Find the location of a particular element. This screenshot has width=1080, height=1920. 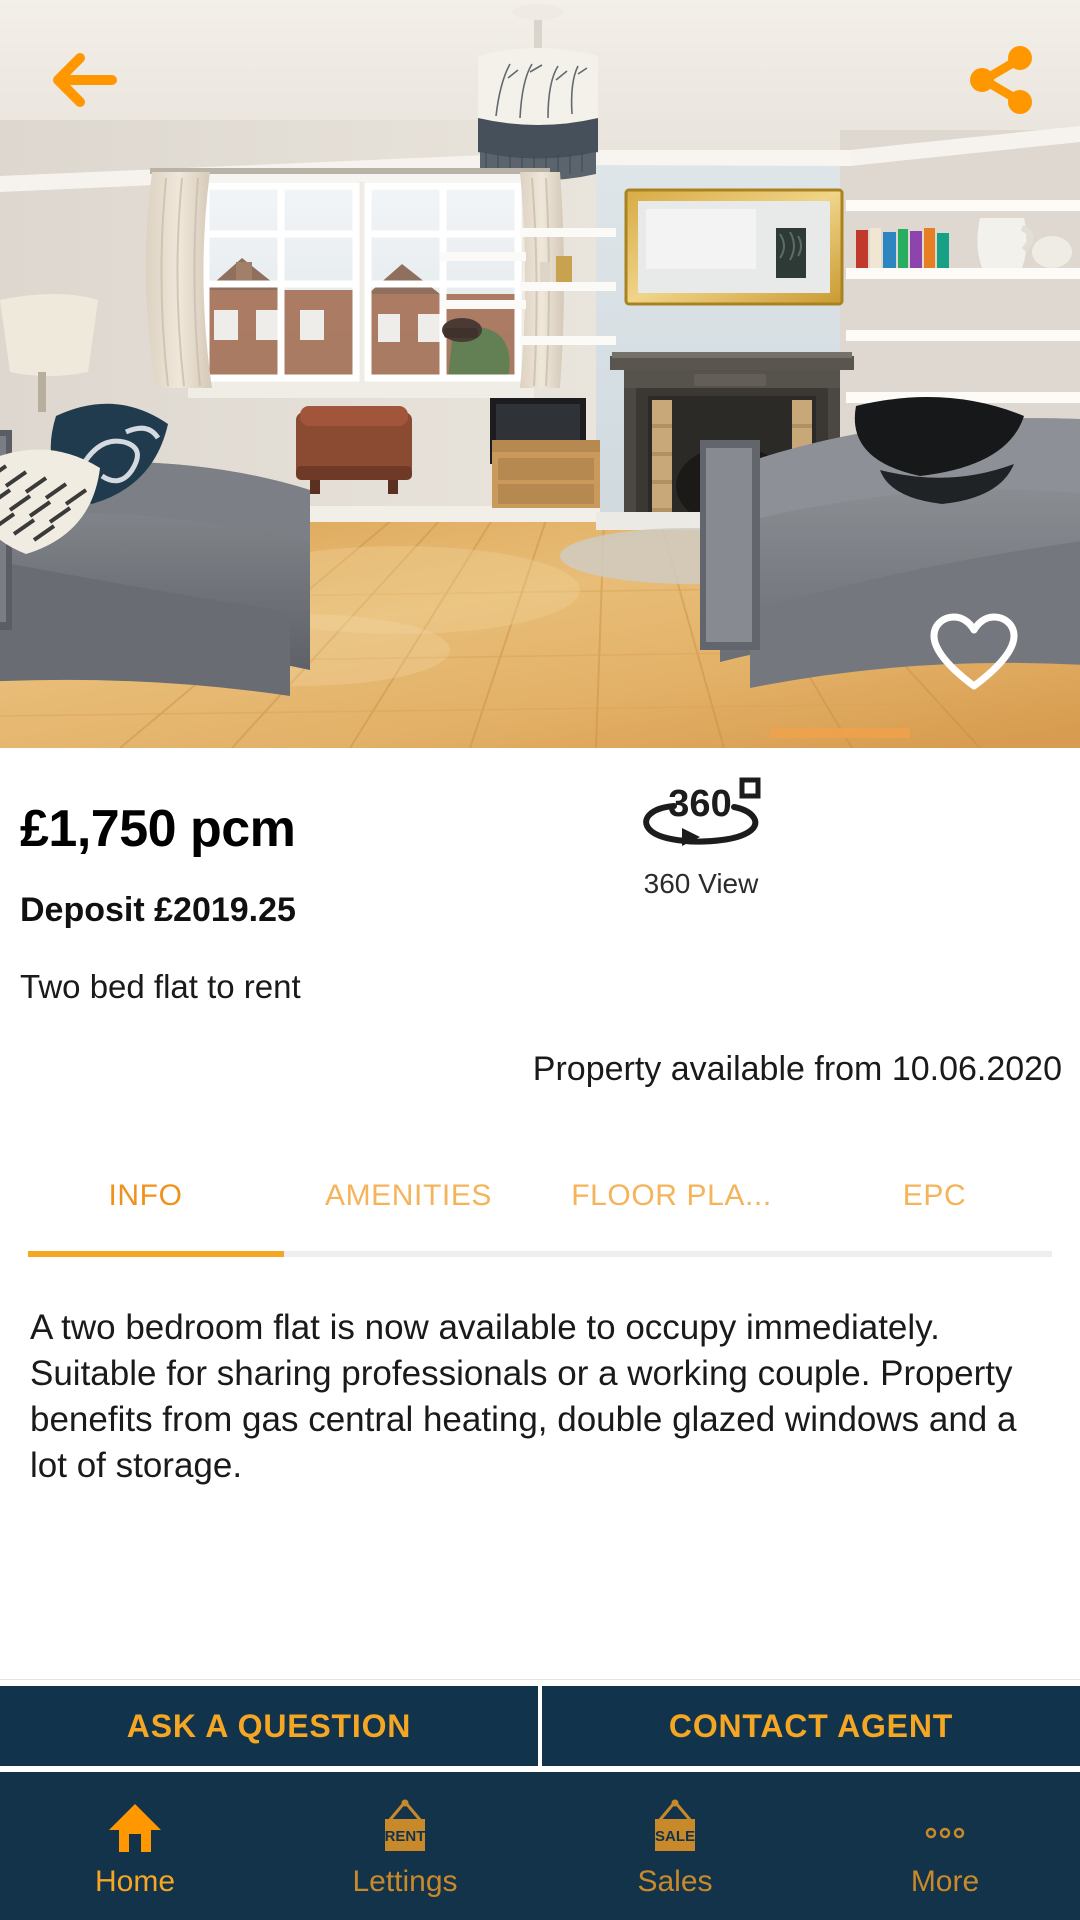

cta-bar: ASK A QUESTION CONTACT AGENT is located at coordinates (540, 1725).